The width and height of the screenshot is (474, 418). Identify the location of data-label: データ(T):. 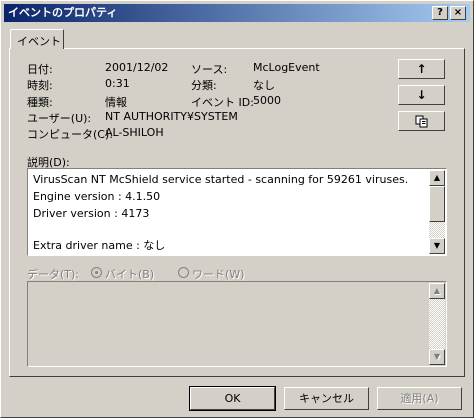
(53, 274).